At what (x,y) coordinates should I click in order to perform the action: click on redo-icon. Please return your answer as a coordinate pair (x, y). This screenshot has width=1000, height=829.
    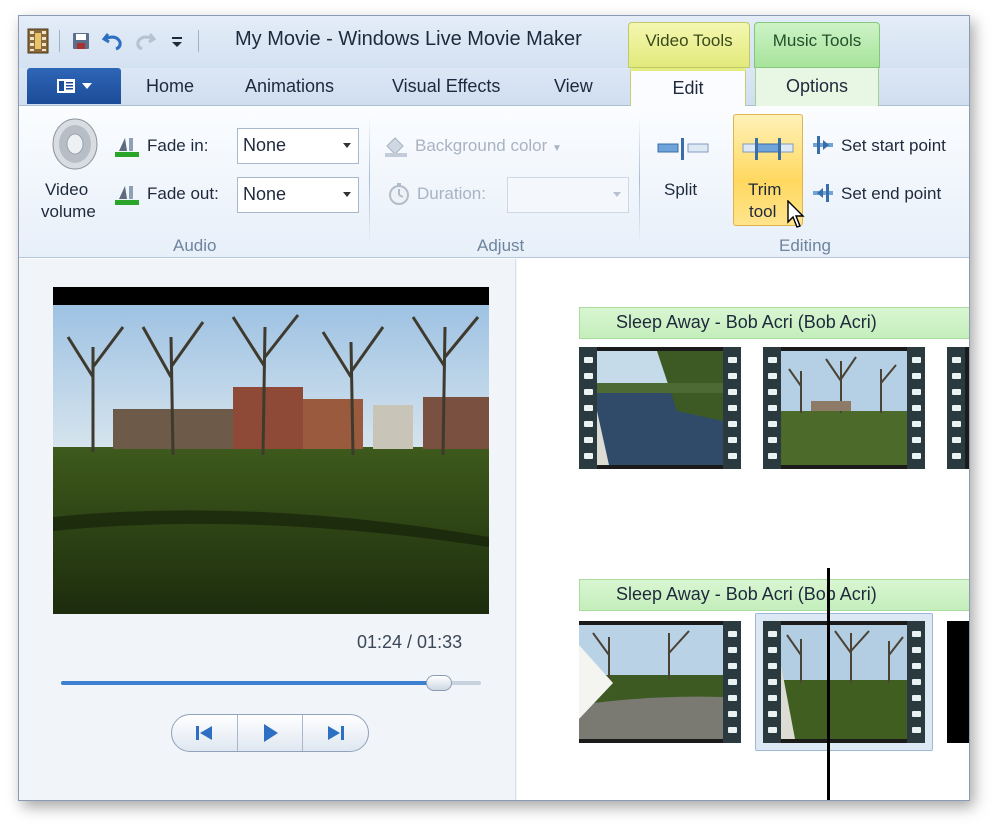
    Looking at the image, I should click on (145, 41).